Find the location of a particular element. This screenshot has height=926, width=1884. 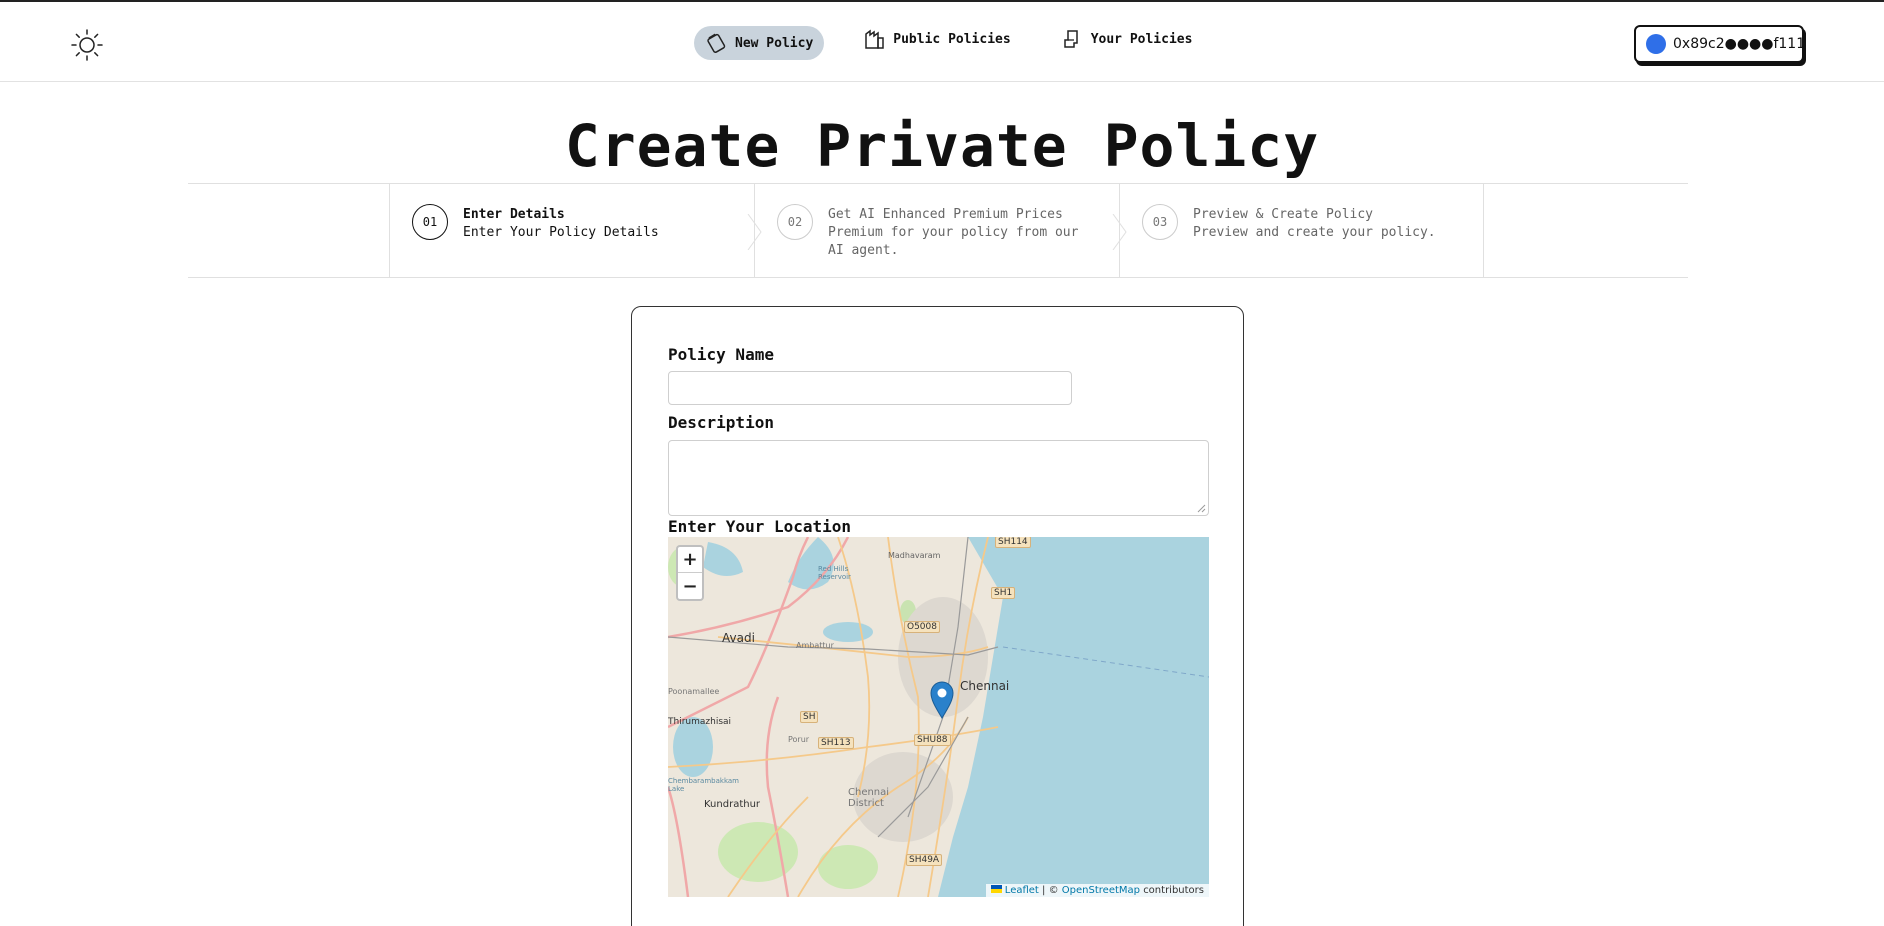

page-title: Create Private Policy is located at coordinates (942, 146).